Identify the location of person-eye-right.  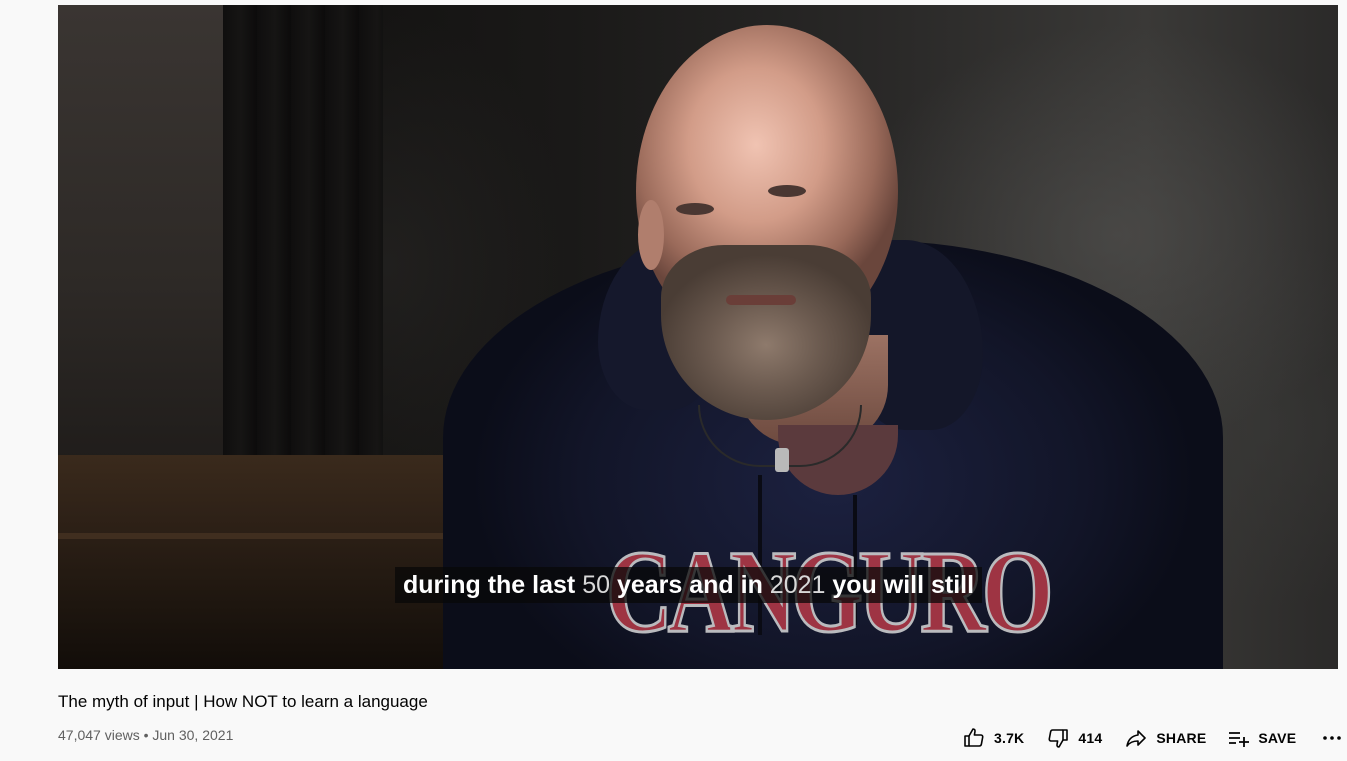
(787, 191).